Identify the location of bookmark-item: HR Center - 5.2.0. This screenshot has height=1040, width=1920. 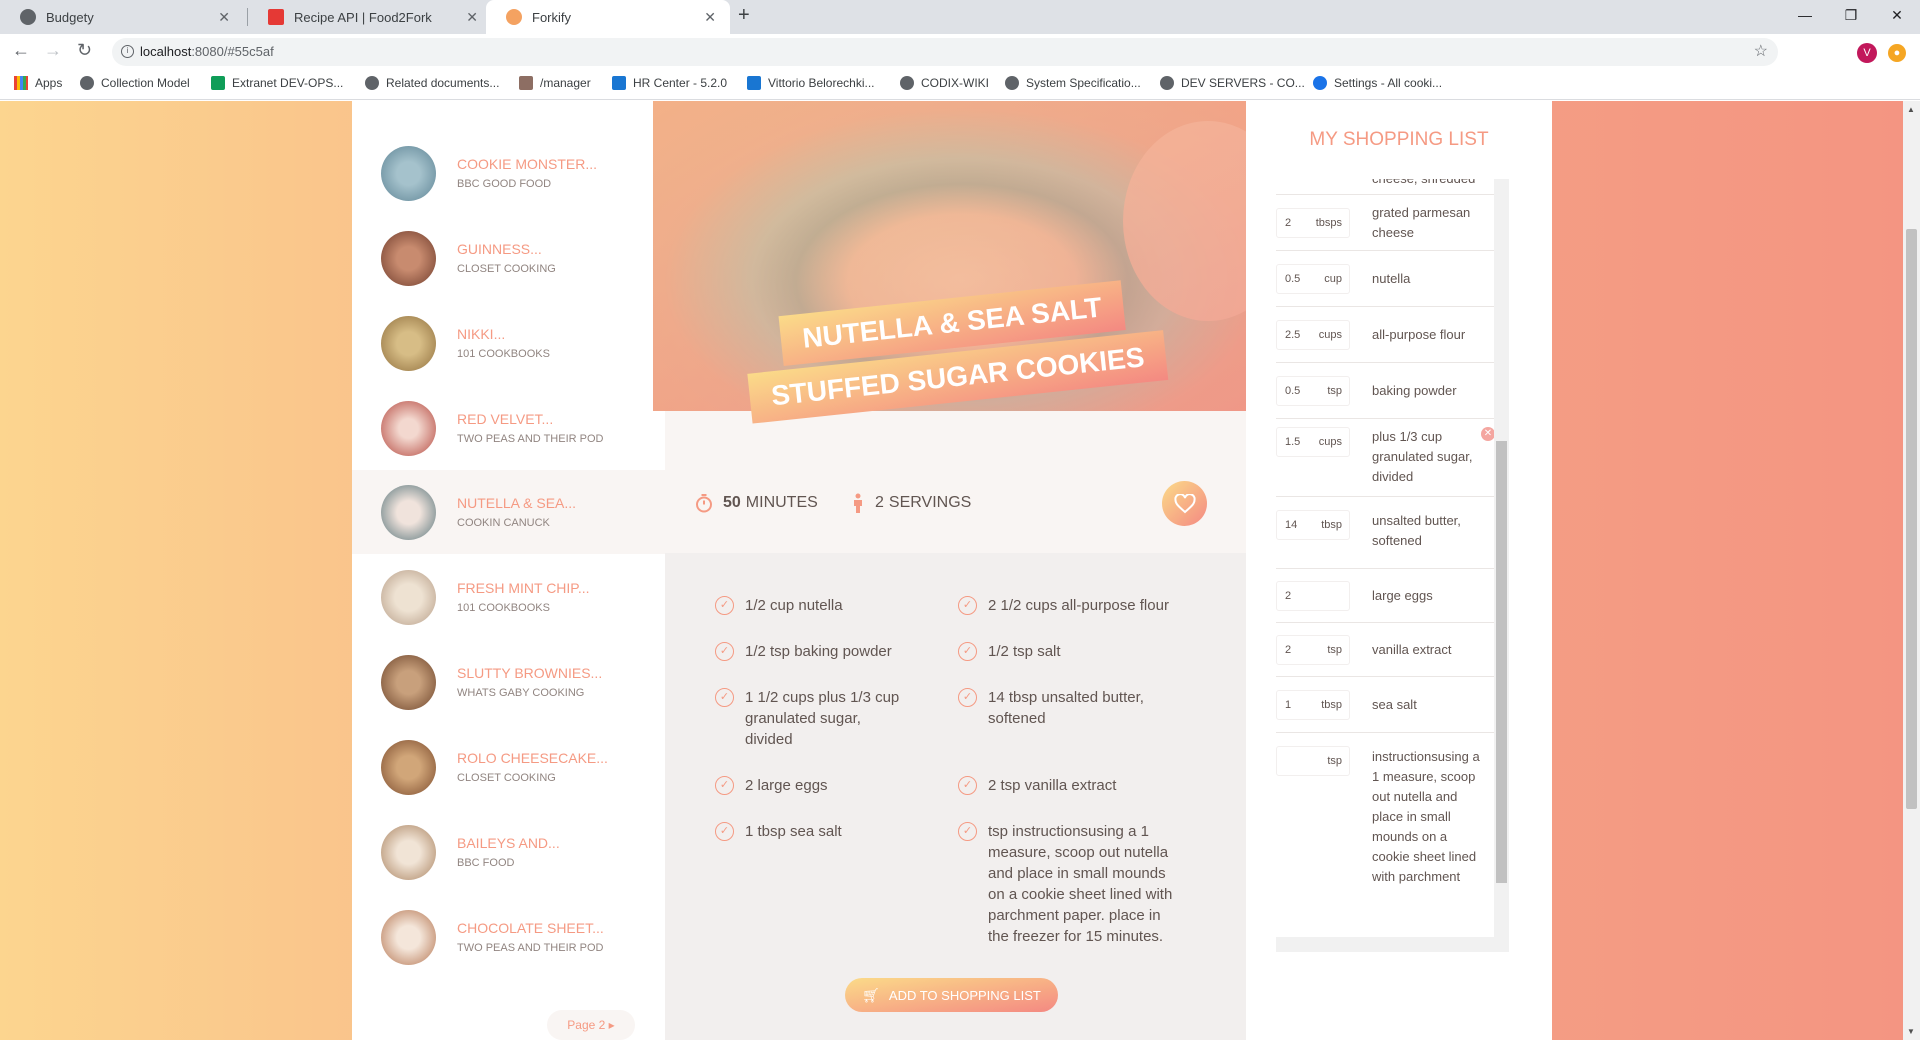
(669, 83).